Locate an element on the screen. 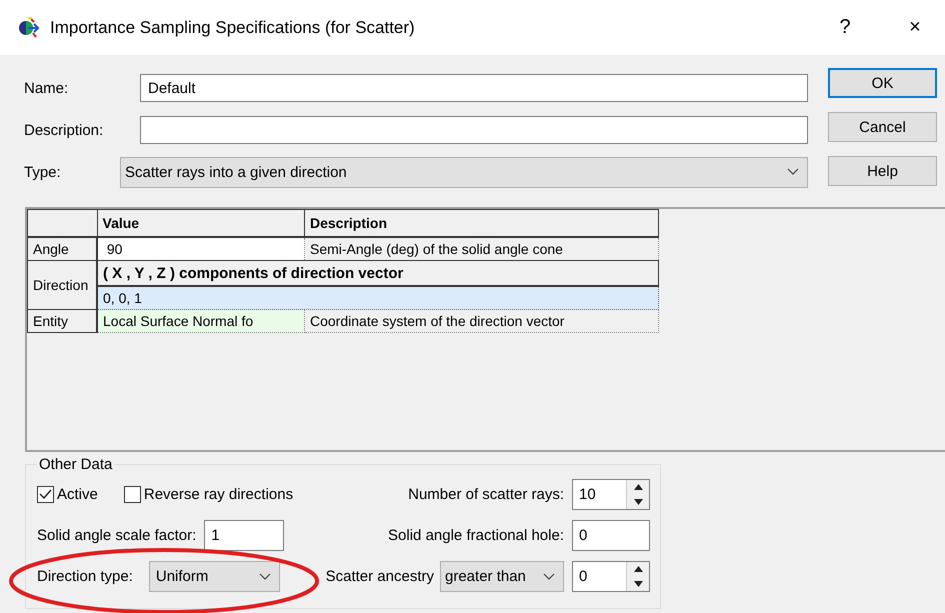 This screenshot has width=945, height=613. field-label: Direction type: is located at coordinates (85, 576).